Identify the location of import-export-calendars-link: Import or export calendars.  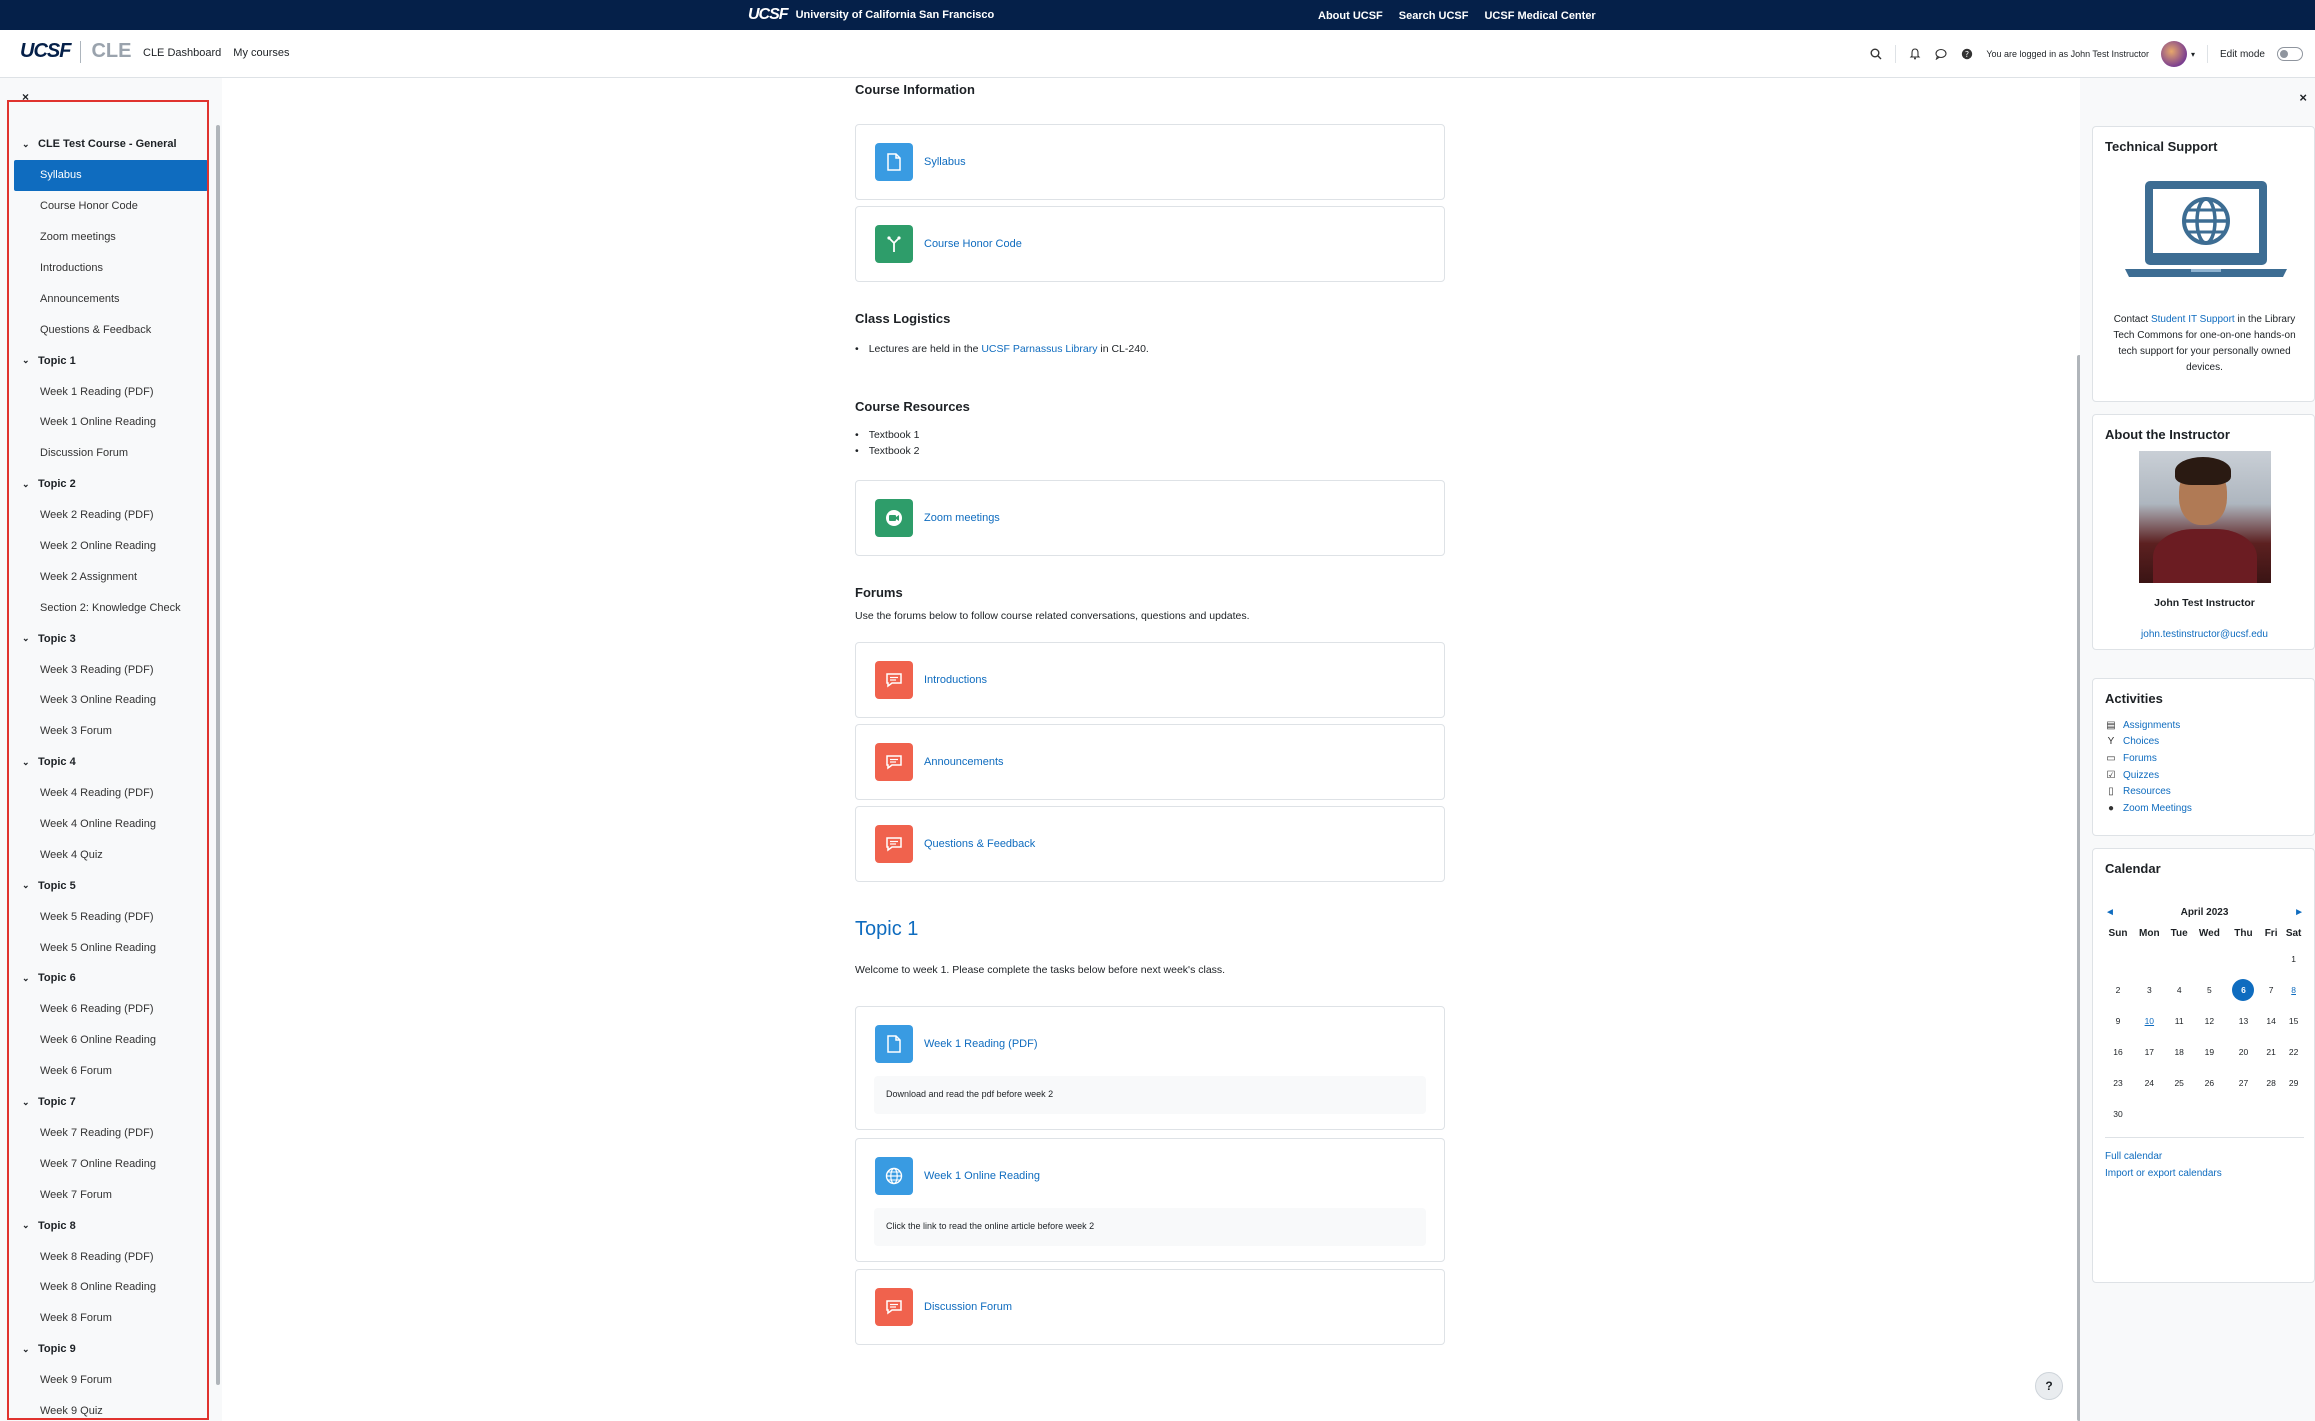
(2163, 1173).